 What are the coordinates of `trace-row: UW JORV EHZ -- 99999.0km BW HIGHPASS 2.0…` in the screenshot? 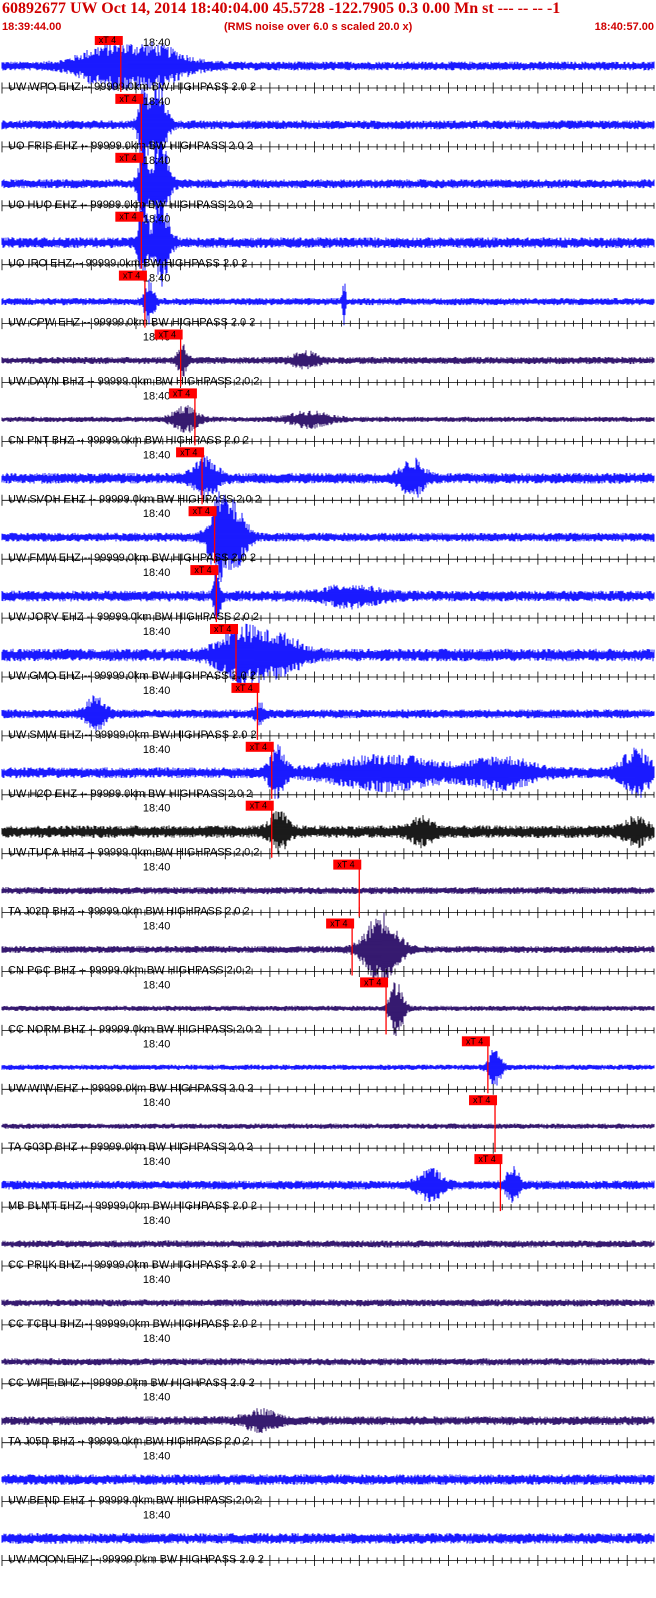 It's located at (328, 594).